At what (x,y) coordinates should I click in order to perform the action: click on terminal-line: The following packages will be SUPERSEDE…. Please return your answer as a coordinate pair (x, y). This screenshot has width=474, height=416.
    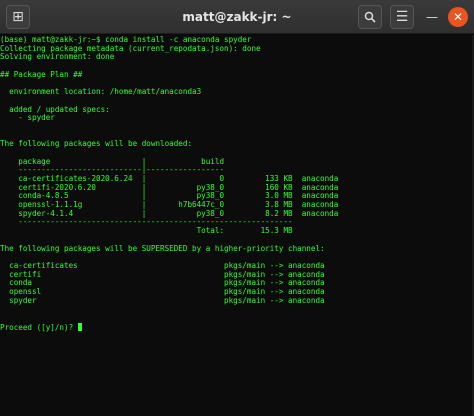
    Looking at the image, I should click on (162, 248).